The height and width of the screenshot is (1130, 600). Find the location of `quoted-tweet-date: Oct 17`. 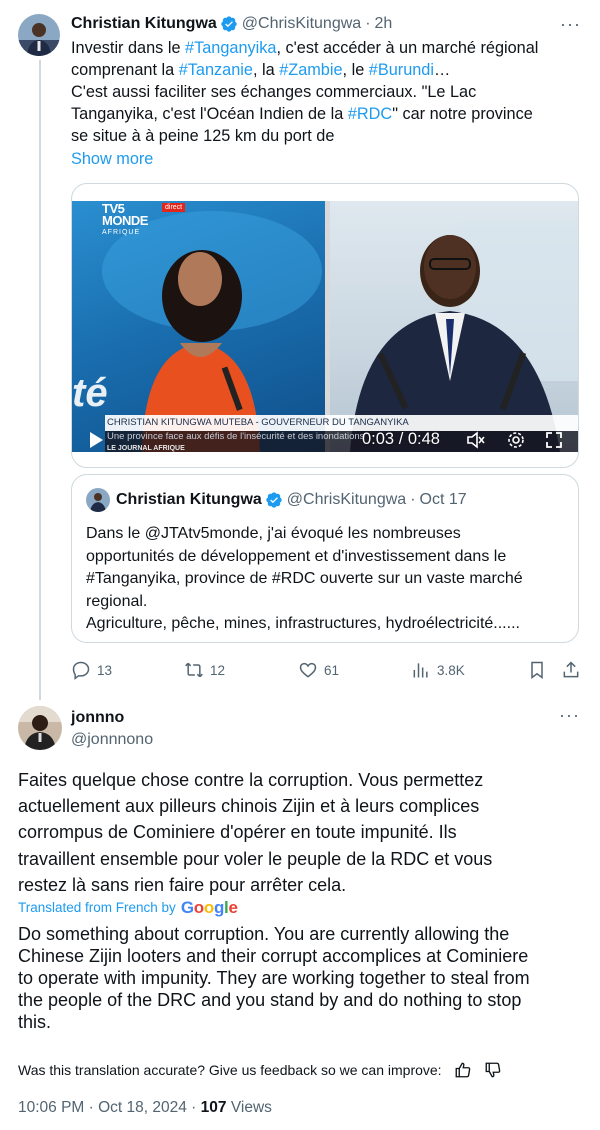

quoted-tweet-date: Oct 17 is located at coordinates (443, 499).